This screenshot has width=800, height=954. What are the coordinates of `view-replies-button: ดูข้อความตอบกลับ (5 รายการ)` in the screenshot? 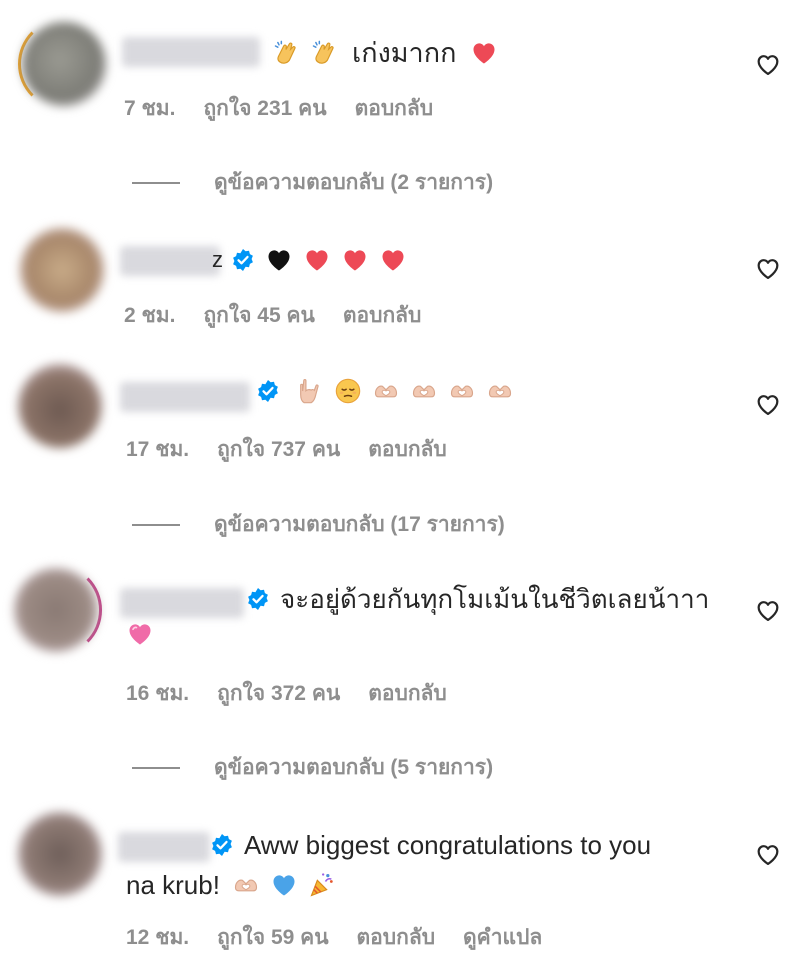 It's located at (312, 767).